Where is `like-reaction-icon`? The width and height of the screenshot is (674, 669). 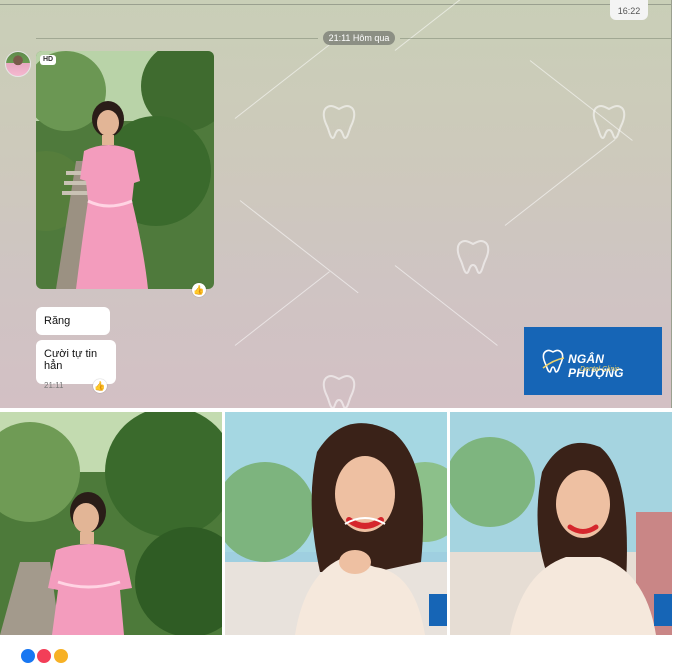 like-reaction-icon is located at coordinates (28, 656).